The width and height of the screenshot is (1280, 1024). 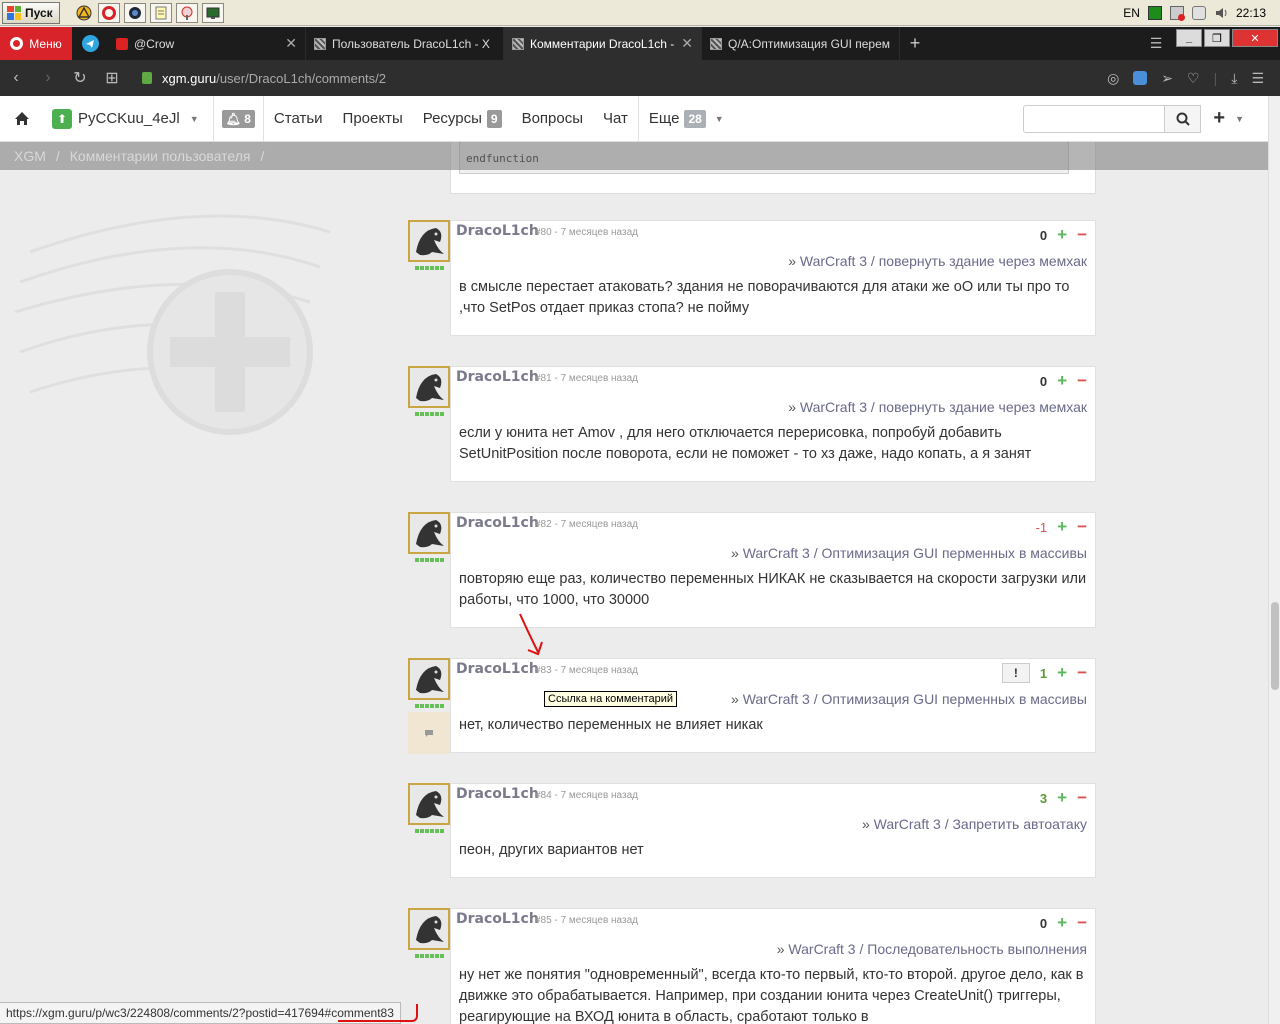 What do you see at coordinates (1274, 560) in the screenshot?
I see `page-scrollbar` at bounding box center [1274, 560].